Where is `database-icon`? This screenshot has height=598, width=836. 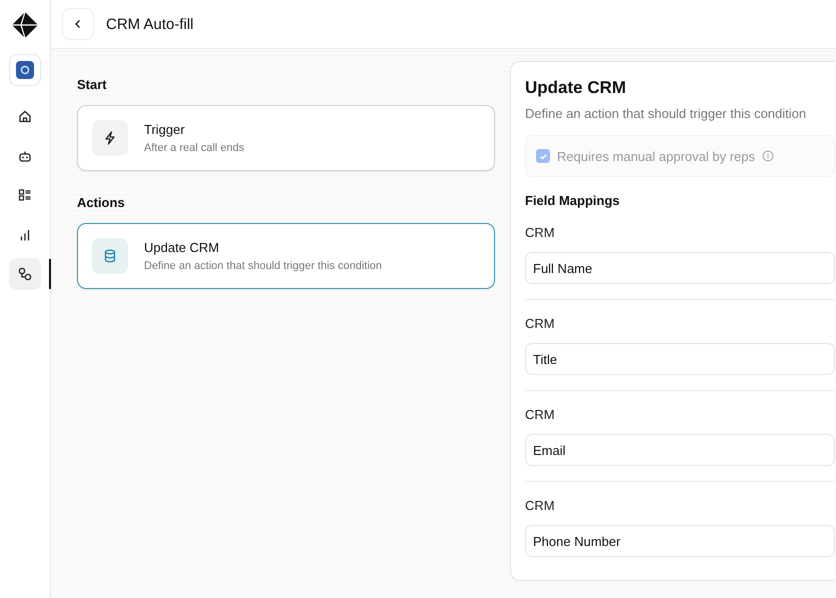 database-icon is located at coordinates (110, 256).